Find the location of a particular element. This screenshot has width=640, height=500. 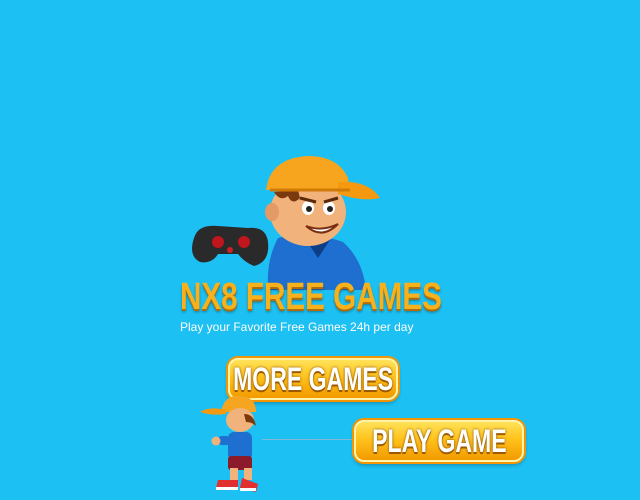

play-game-button: PLAY GAME is located at coordinates (439, 441).